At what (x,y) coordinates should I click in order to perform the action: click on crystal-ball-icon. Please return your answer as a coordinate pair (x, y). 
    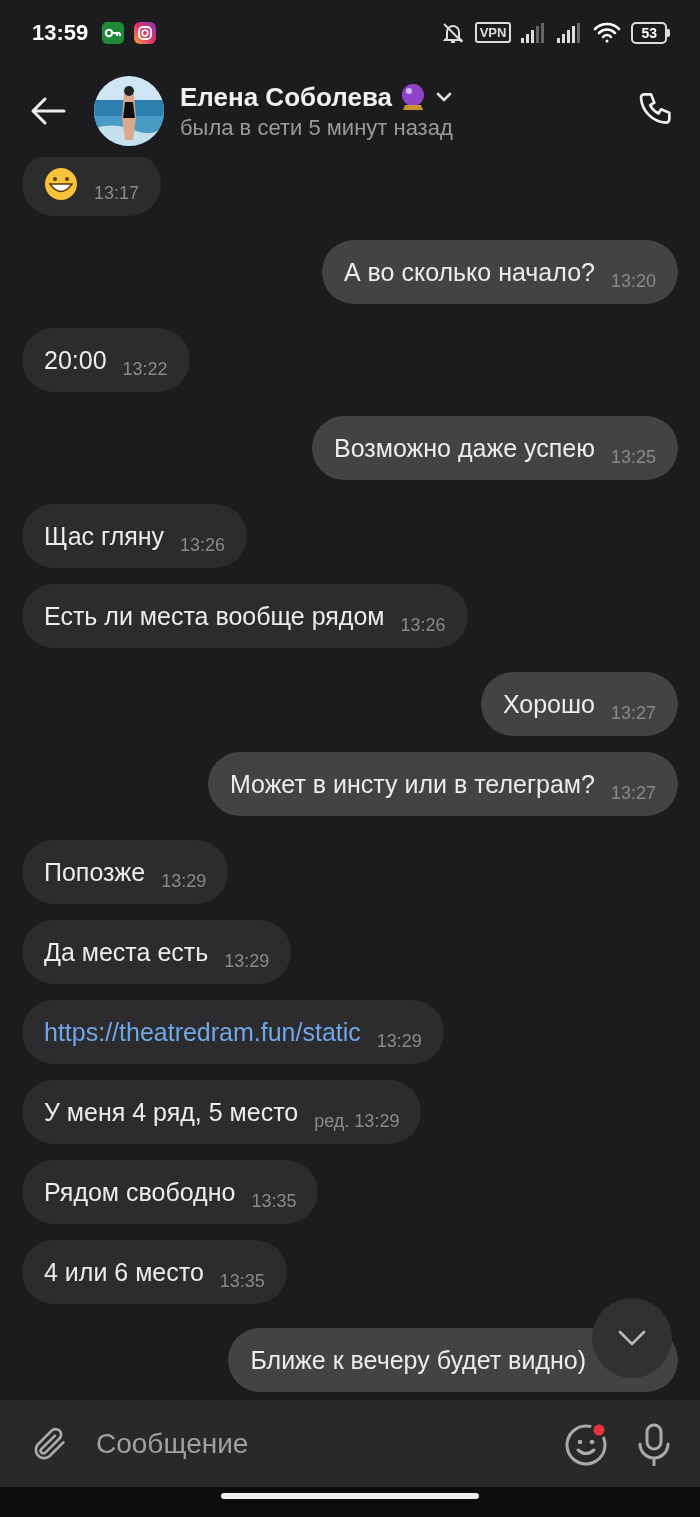
    Looking at the image, I should click on (413, 97).